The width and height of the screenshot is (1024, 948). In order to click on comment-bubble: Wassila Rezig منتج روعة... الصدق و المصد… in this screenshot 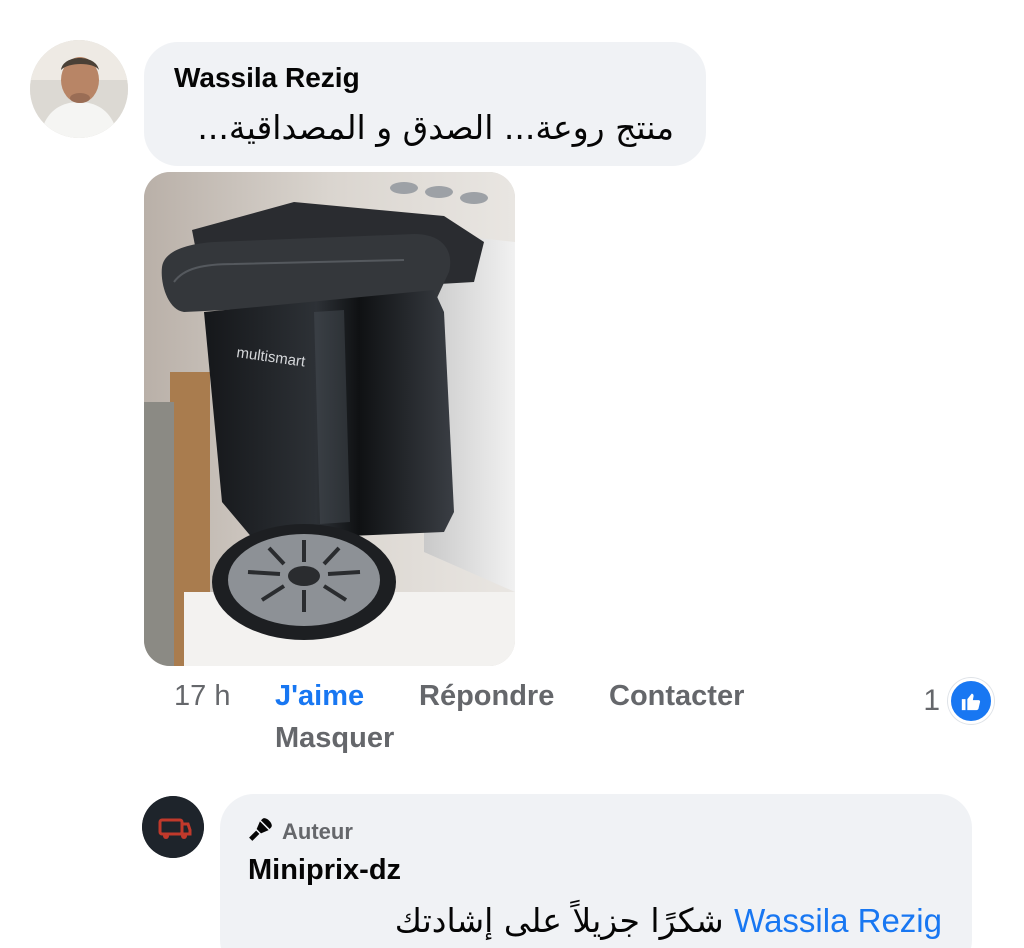, I will do `click(425, 104)`.